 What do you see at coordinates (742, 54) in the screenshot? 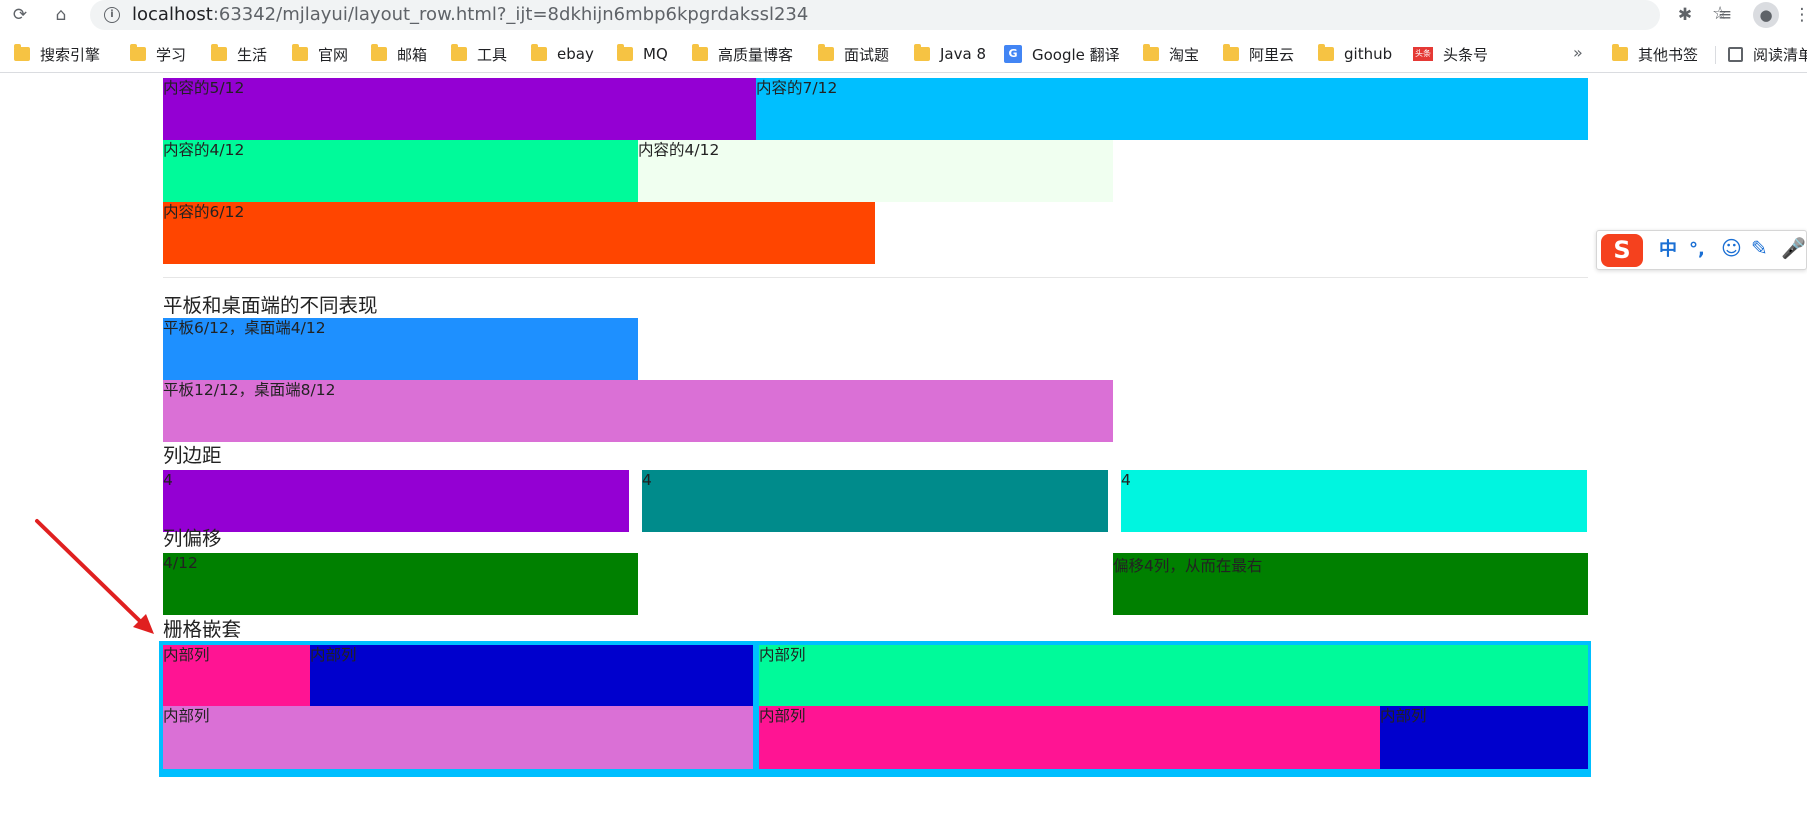
I see `bookmark-folder: 高质量博客` at bounding box center [742, 54].